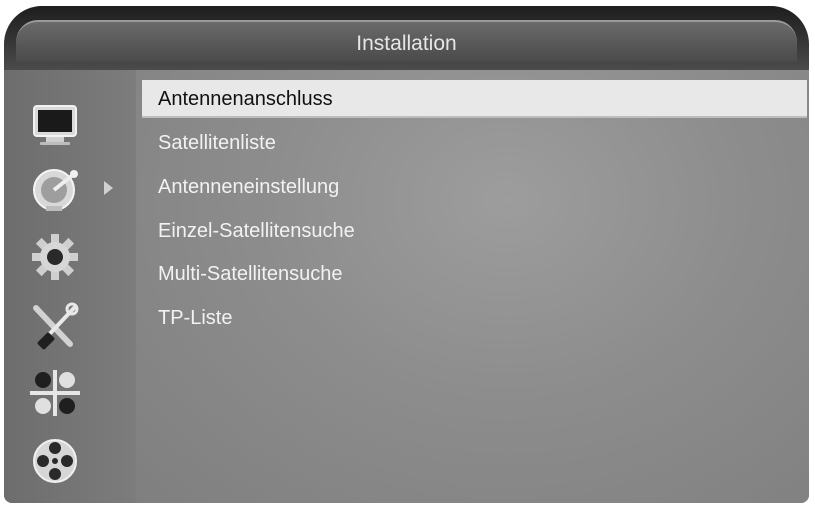 This screenshot has height=507, width=815. I want to click on page-title: Installation, so click(406, 43).